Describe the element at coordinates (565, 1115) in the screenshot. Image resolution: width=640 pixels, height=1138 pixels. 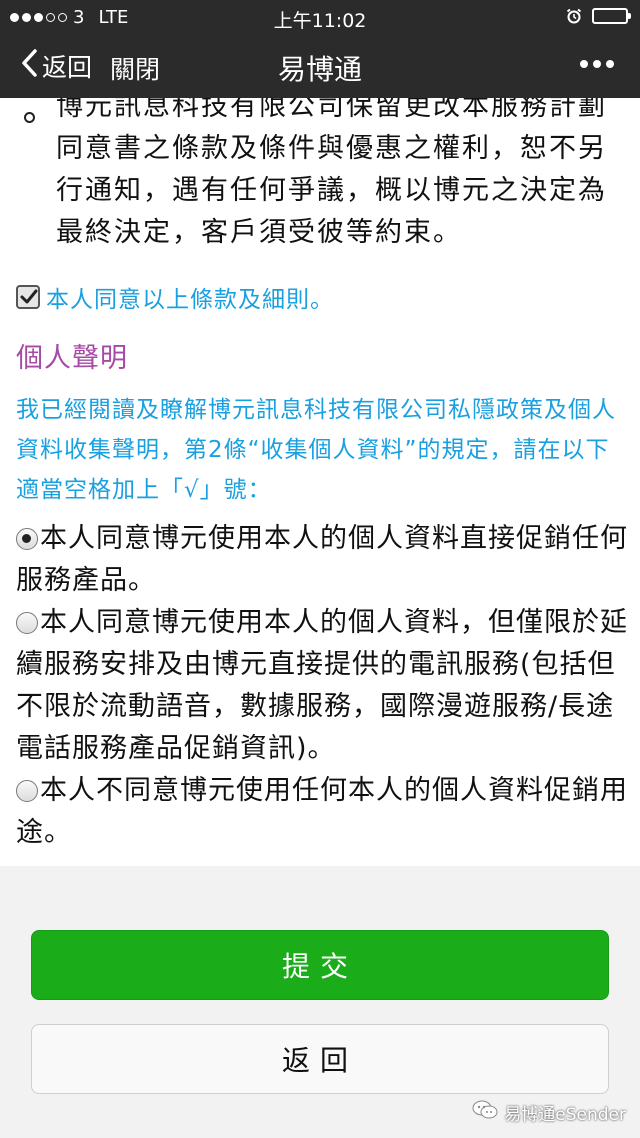
I see `watermark-text: 易博通eSender` at that location.